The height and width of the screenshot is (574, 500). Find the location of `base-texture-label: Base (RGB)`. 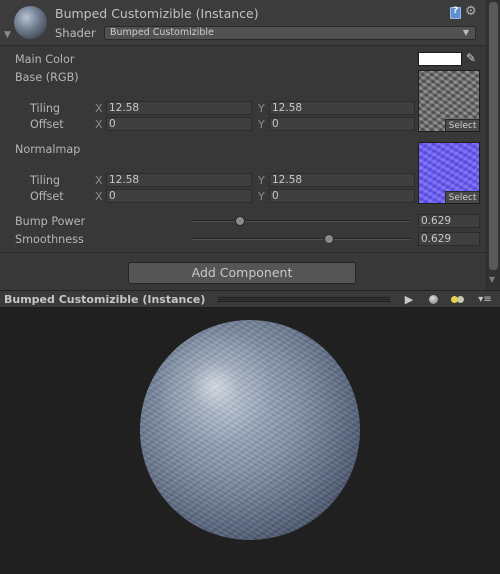

base-texture-label: Base (RGB) is located at coordinates (47, 77).